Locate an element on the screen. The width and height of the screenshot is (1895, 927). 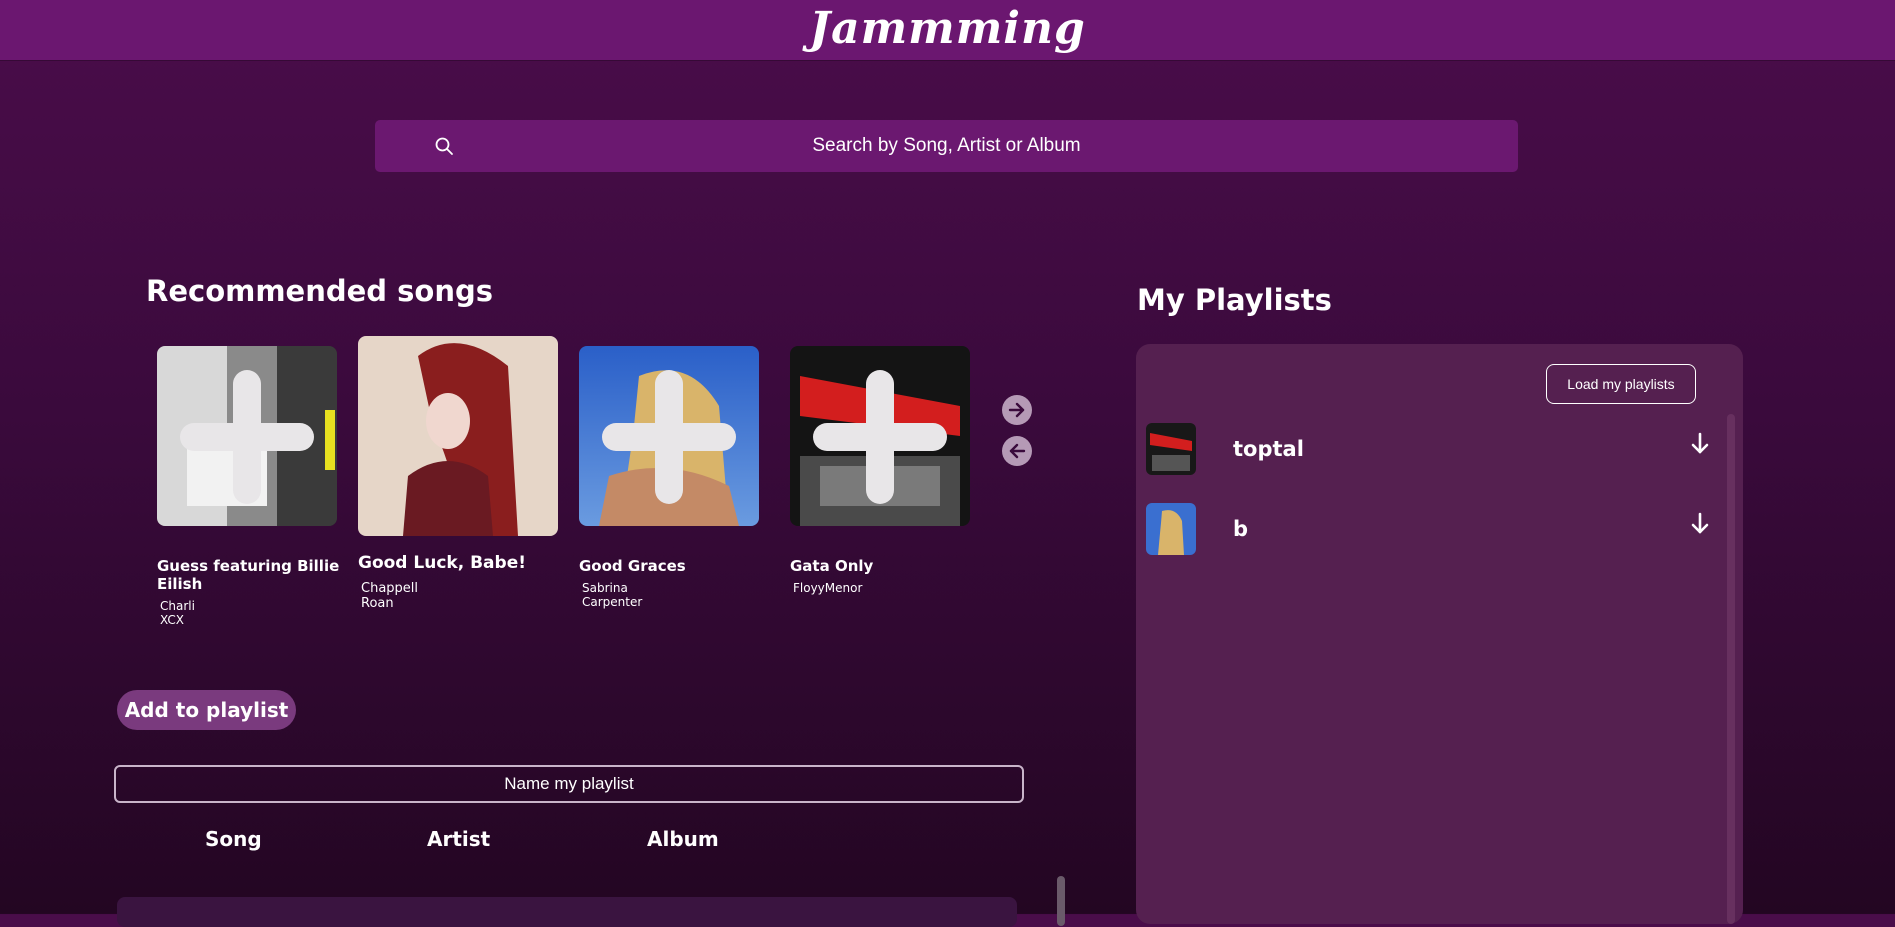
load-playlists-button: Load my playlists is located at coordinates (1621, 384).